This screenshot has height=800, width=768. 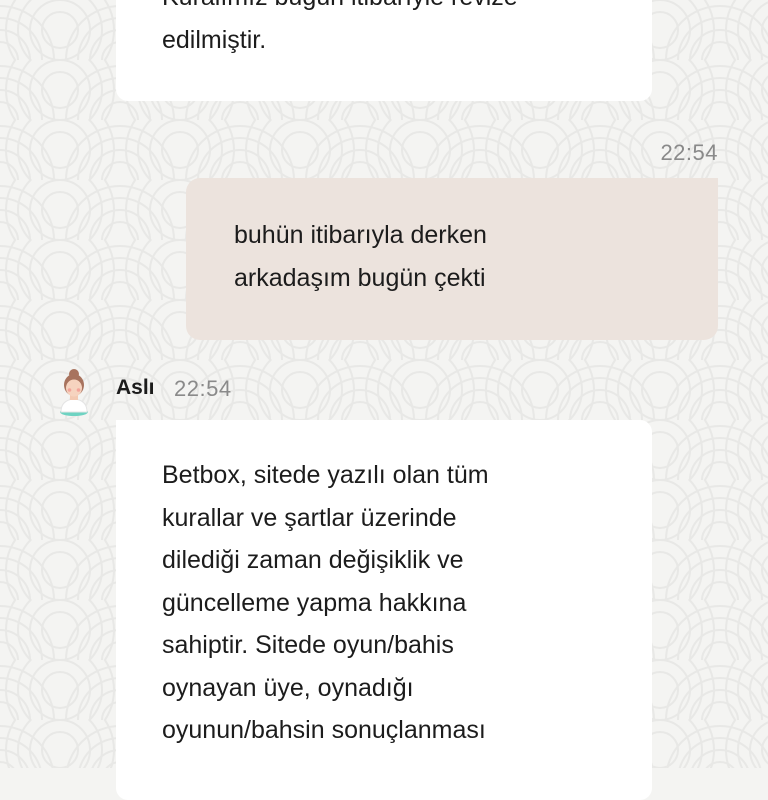 What do you see at coordinates (324, 730) in the screenshot?
I see `message-line: oyunun/bahsin sonuçlanması` at bounding box center [324, 730].